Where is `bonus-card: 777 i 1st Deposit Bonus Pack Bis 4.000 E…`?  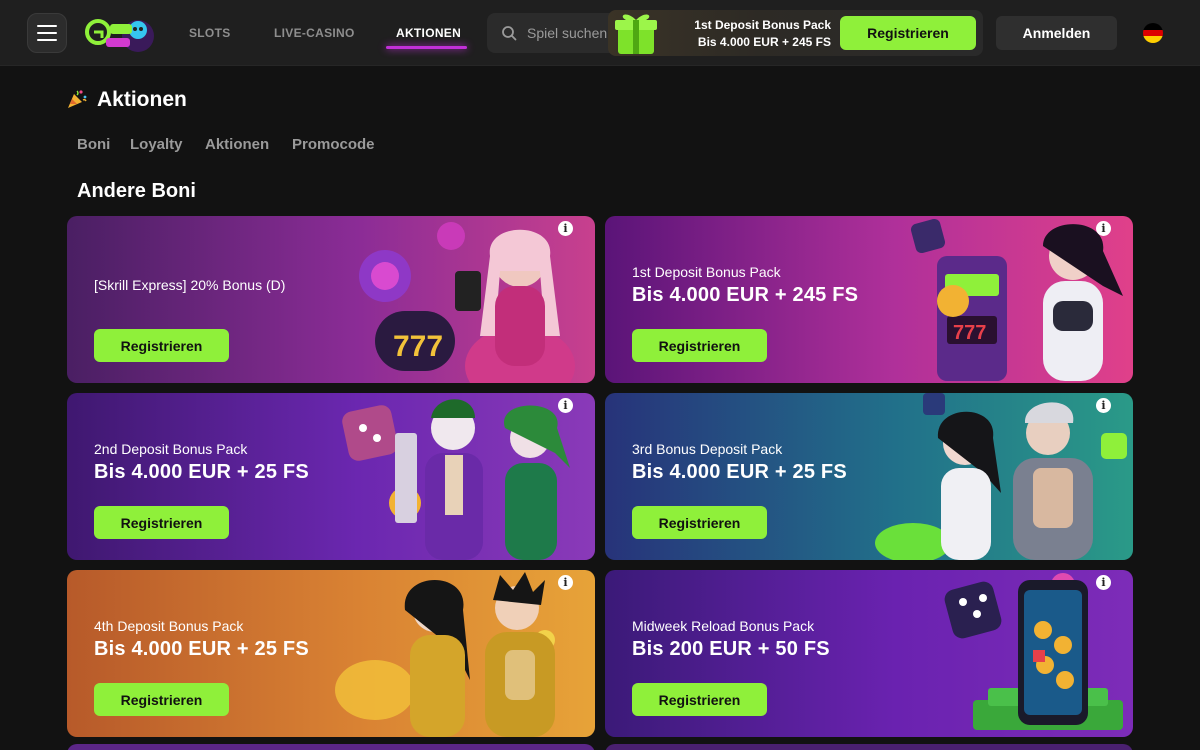
bonus-card: 777 i 1st Deposit Bonus Pack Bis 4.000 E… is located at coordinates (869, 299).